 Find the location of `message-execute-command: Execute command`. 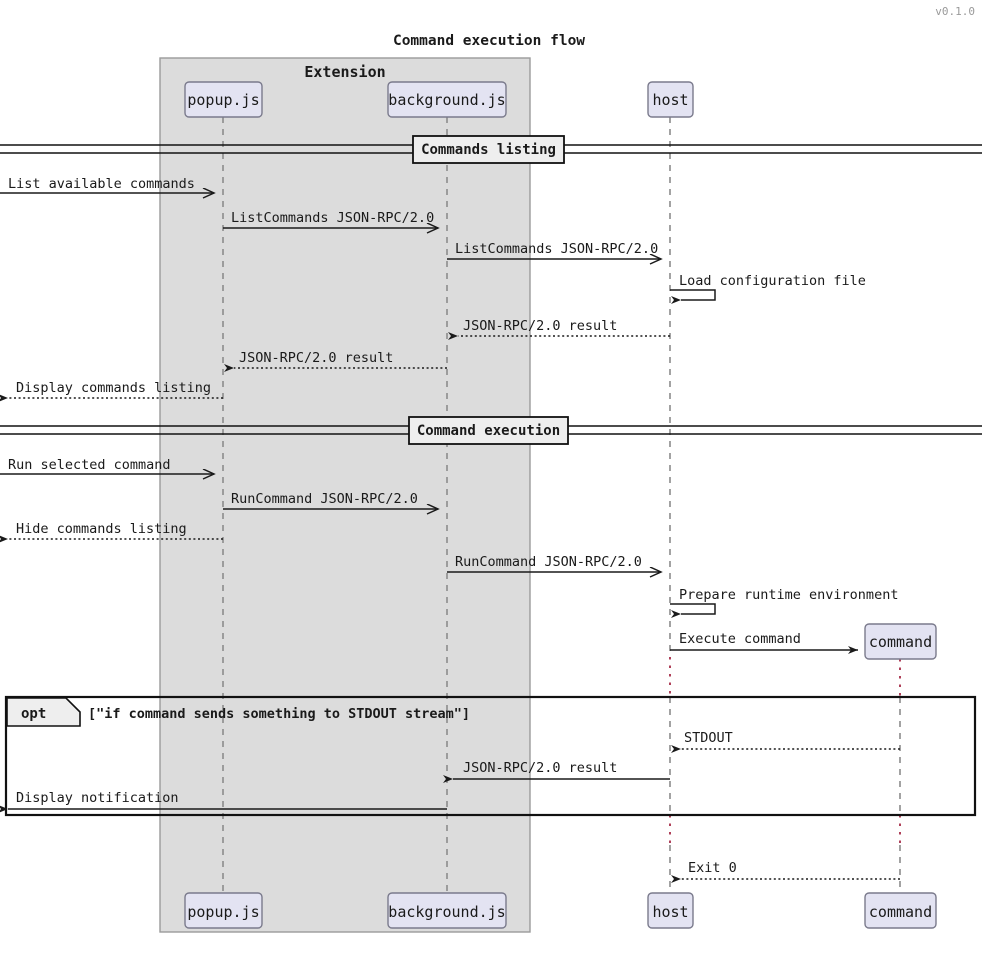

message-execute-command: Execute command is located at coordinates (764, 642).